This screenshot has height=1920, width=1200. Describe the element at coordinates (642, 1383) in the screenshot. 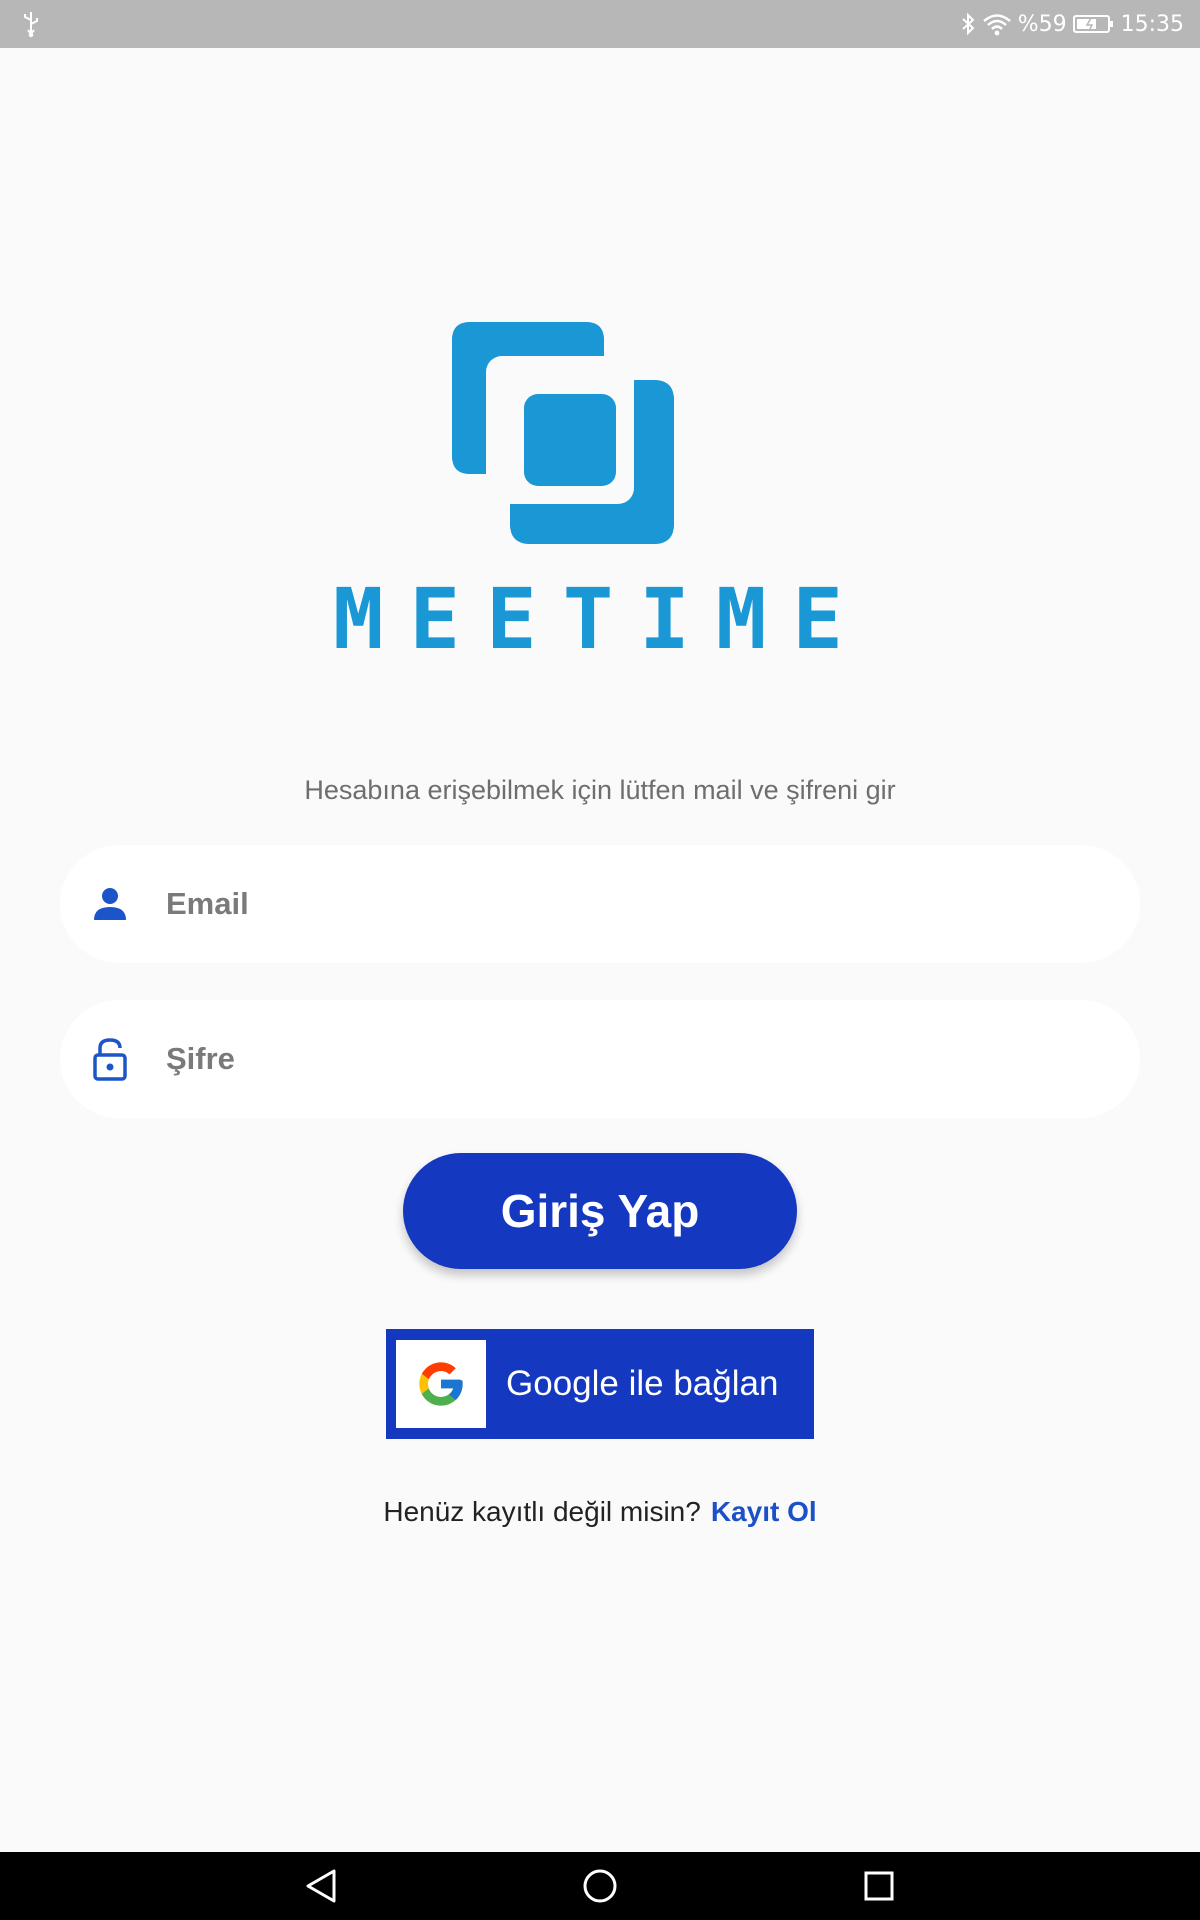

I see `google-button-label: Google ile bağlan` at that location.